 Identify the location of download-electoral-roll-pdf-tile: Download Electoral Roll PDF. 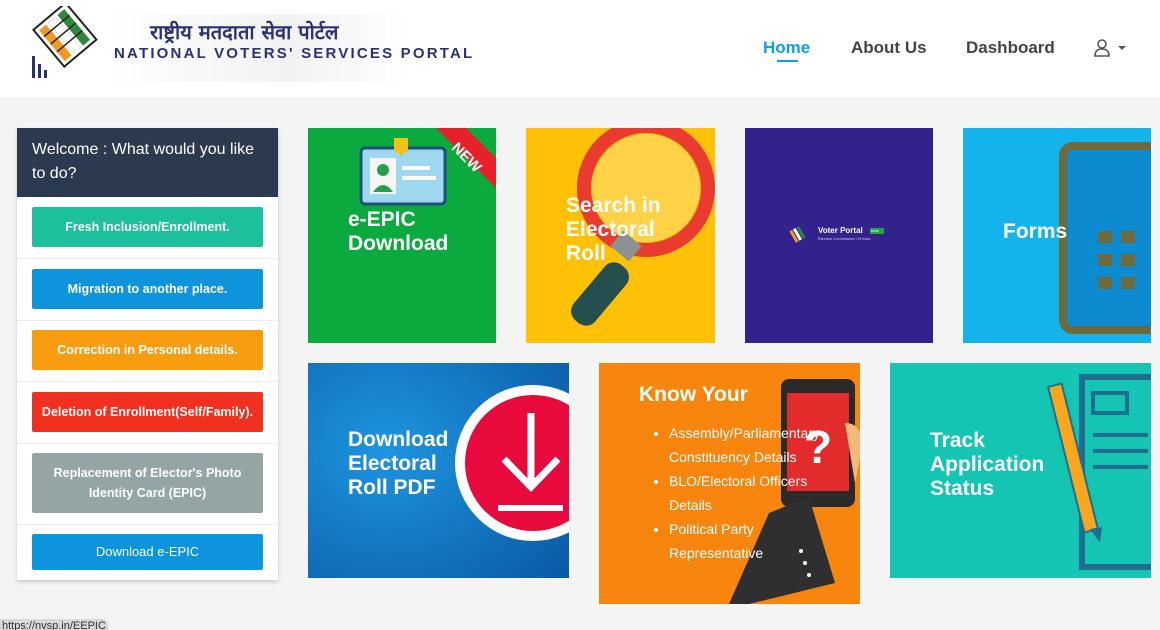
(438, 470).